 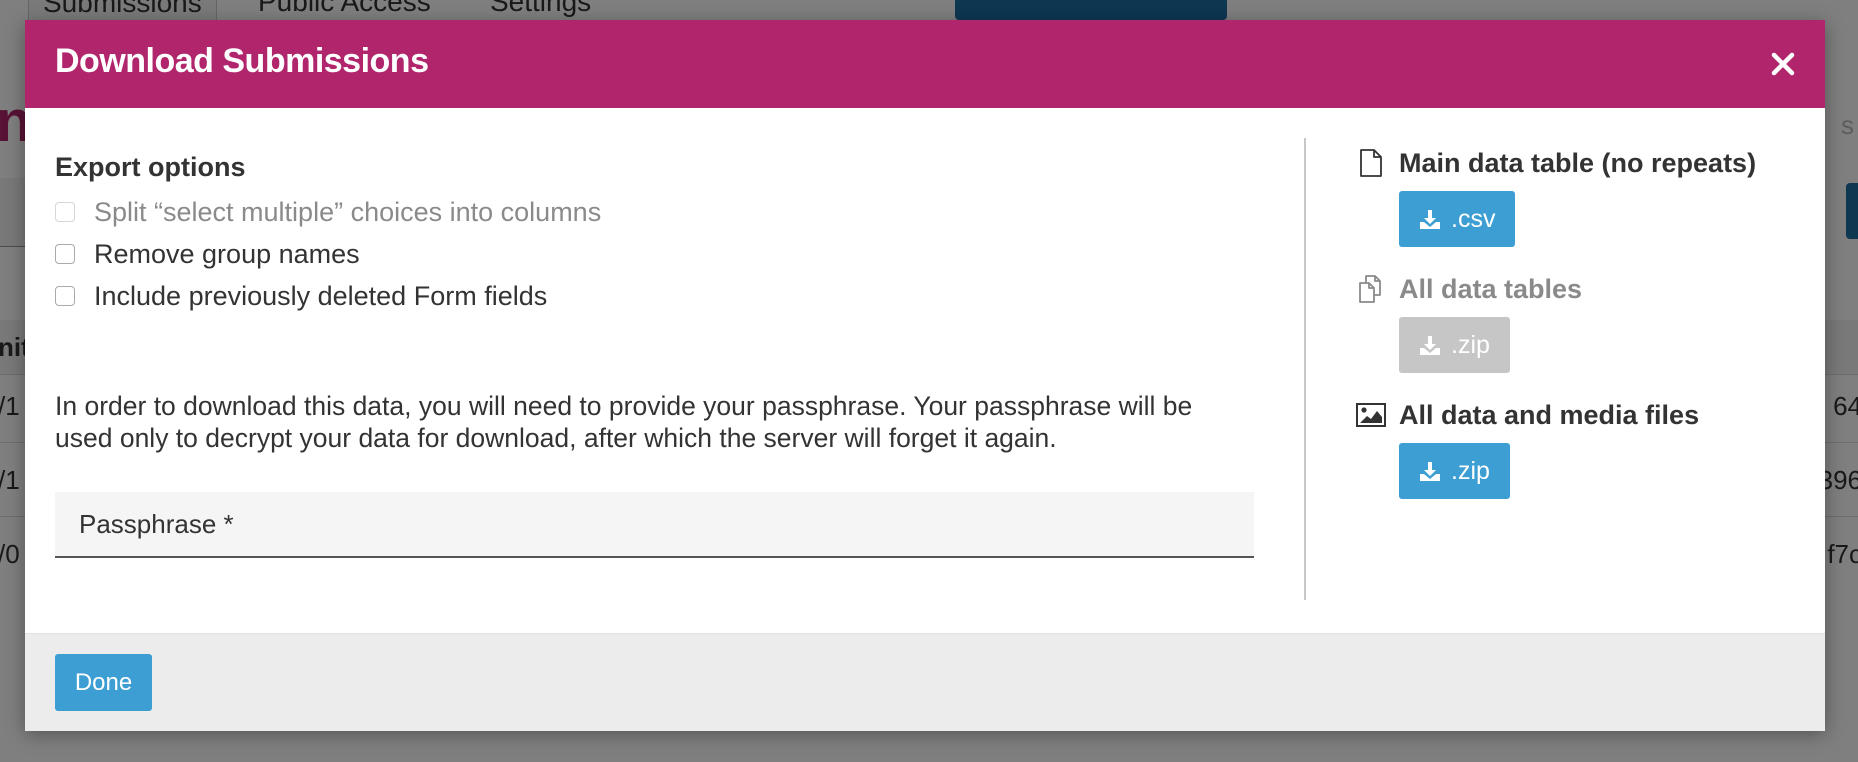 What do you see at coordinates (1473, 218) in the screenshot?
I see `download-csv-label: .csv` at bounding box center [1473, 218].